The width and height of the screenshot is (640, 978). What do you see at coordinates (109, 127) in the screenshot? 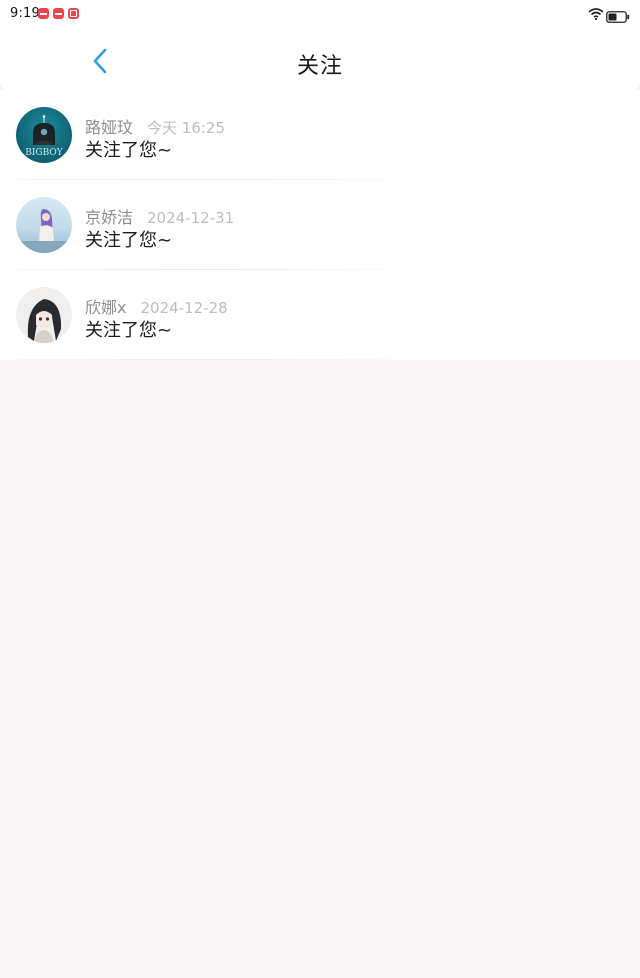
I see `user-name-text: 路娅玟` at bounding box center [109, 127].